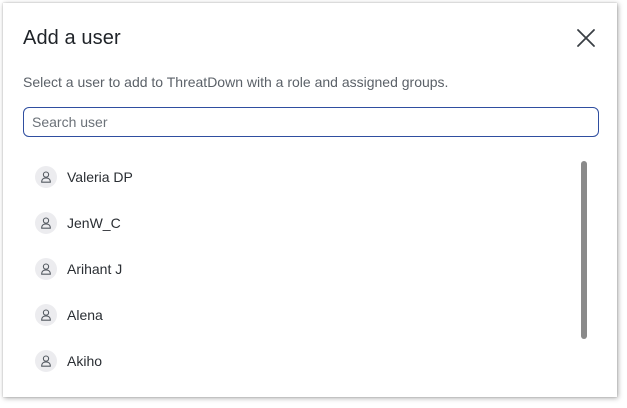  What do you see at coordinates (293, 177) in the screenshot?
I see `list-item-user: Valeria DP` at bounding box center [293, 177].